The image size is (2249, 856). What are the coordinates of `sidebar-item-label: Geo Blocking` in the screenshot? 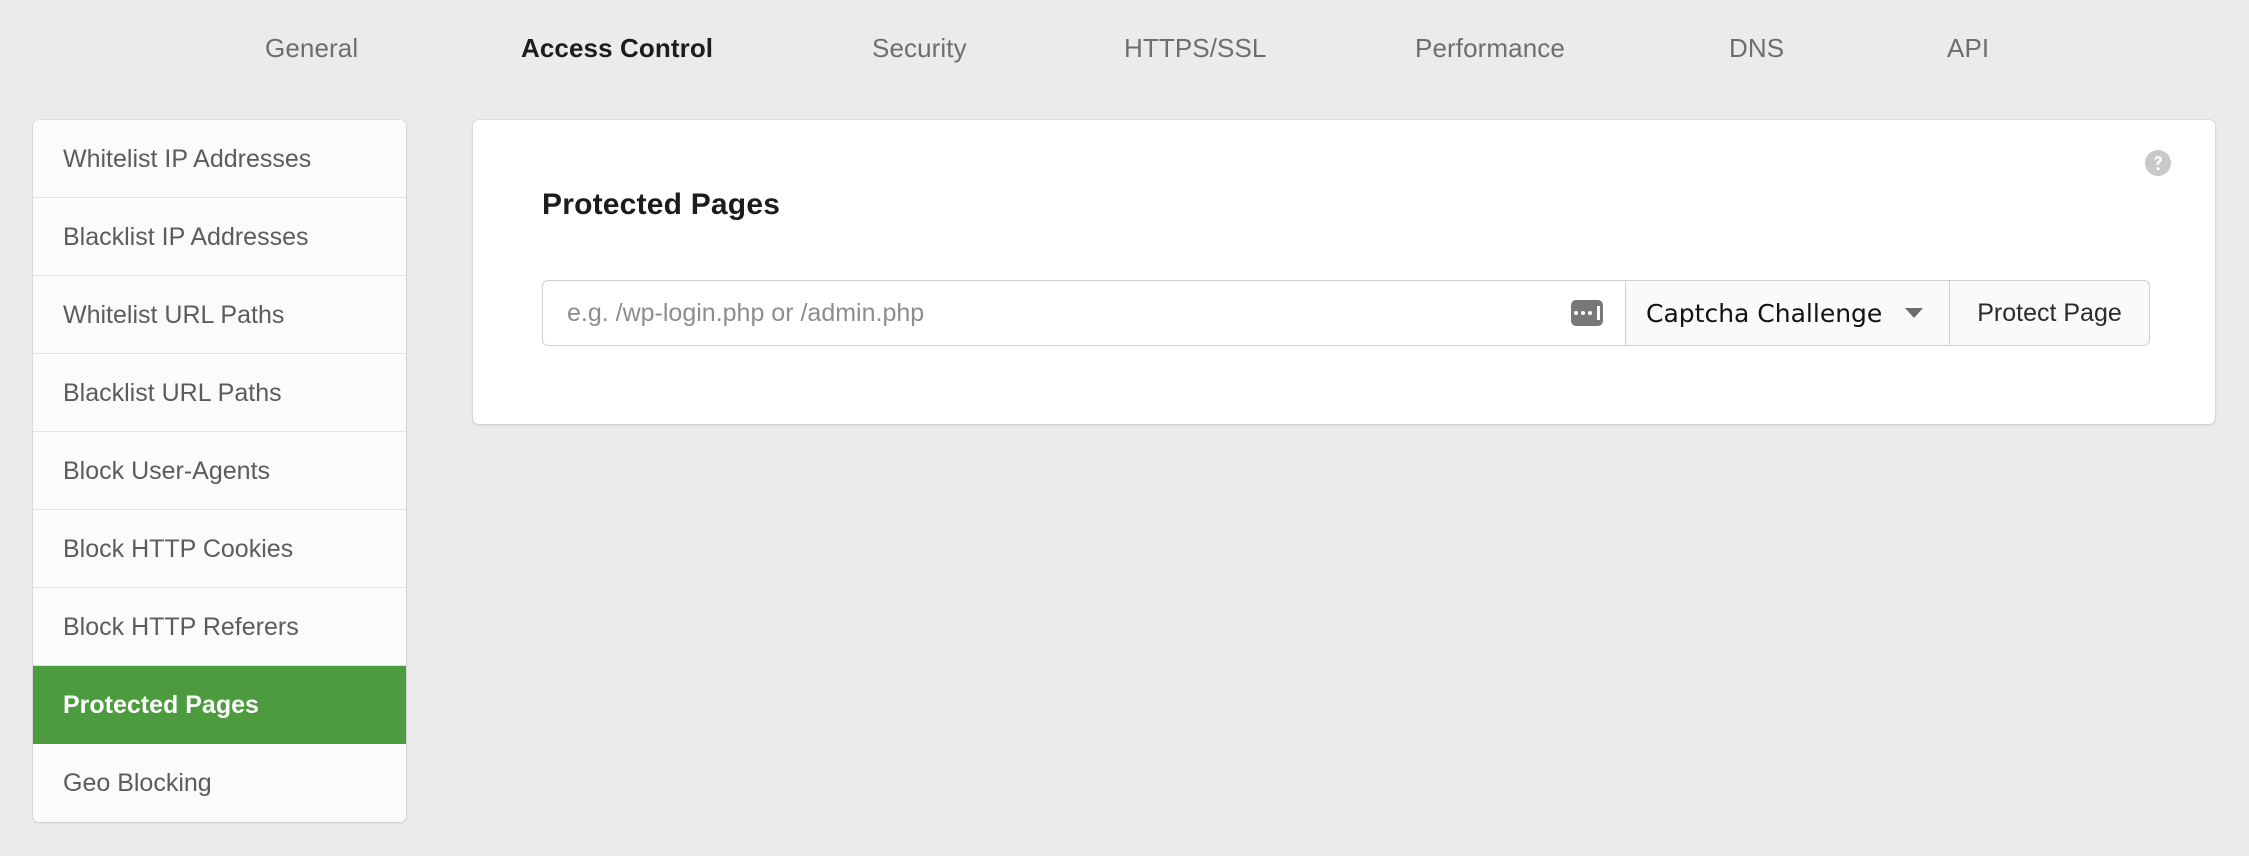 It's located at (137, 783).